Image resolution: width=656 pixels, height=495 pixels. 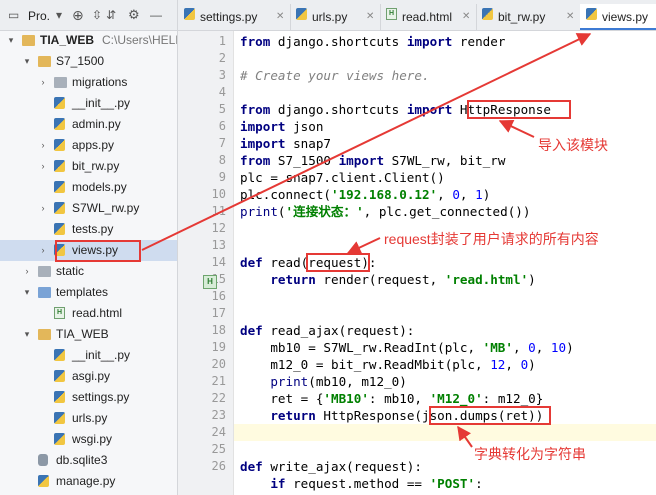 I want to click on tree-item-label: __init__.py, so click(x=101, y=103).